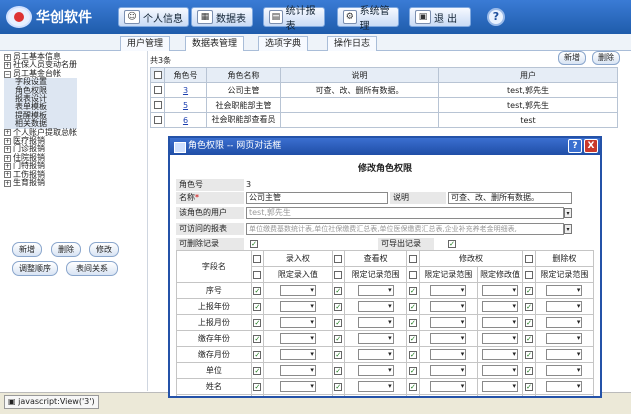 The image size is (631, 414). I want to click on table-relations-button: 表间关系, so click(92, 268).